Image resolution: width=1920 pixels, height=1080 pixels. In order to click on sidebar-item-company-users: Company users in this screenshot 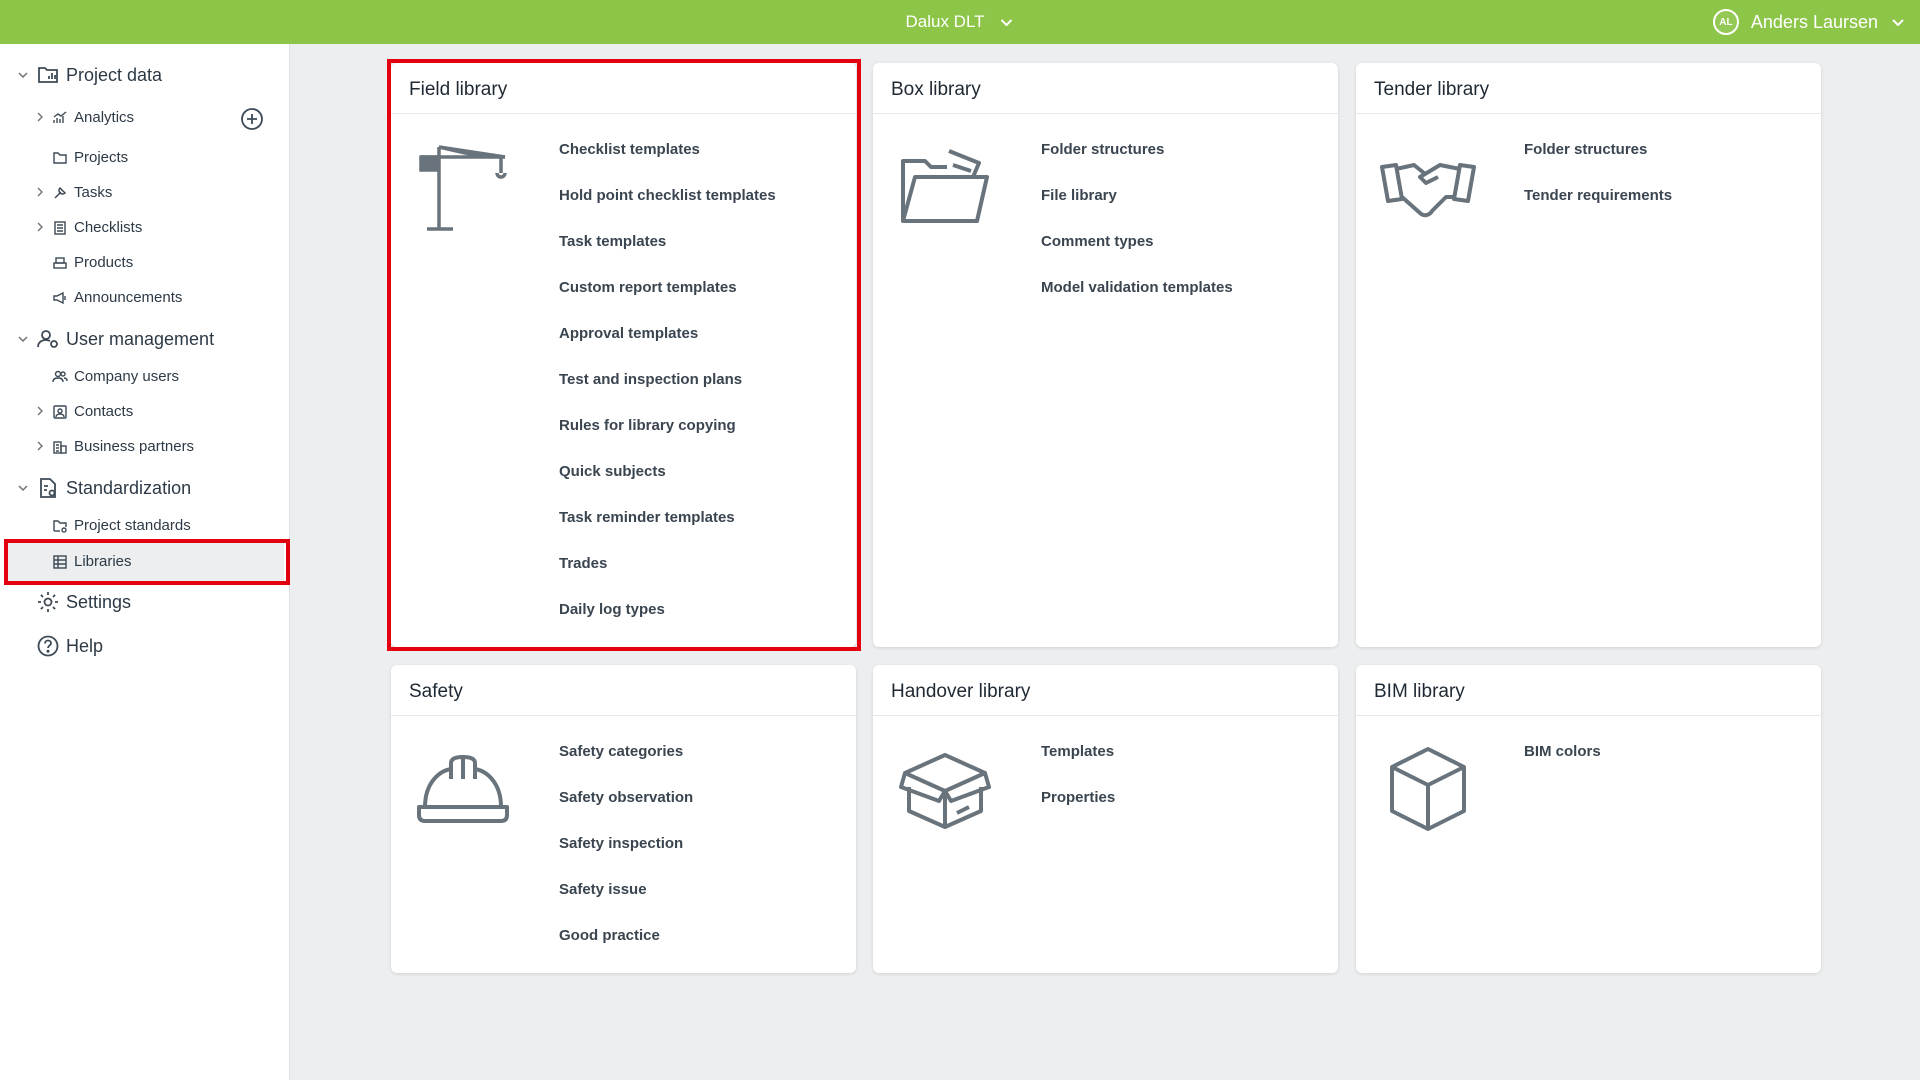, I will do `click(145, 377)`.